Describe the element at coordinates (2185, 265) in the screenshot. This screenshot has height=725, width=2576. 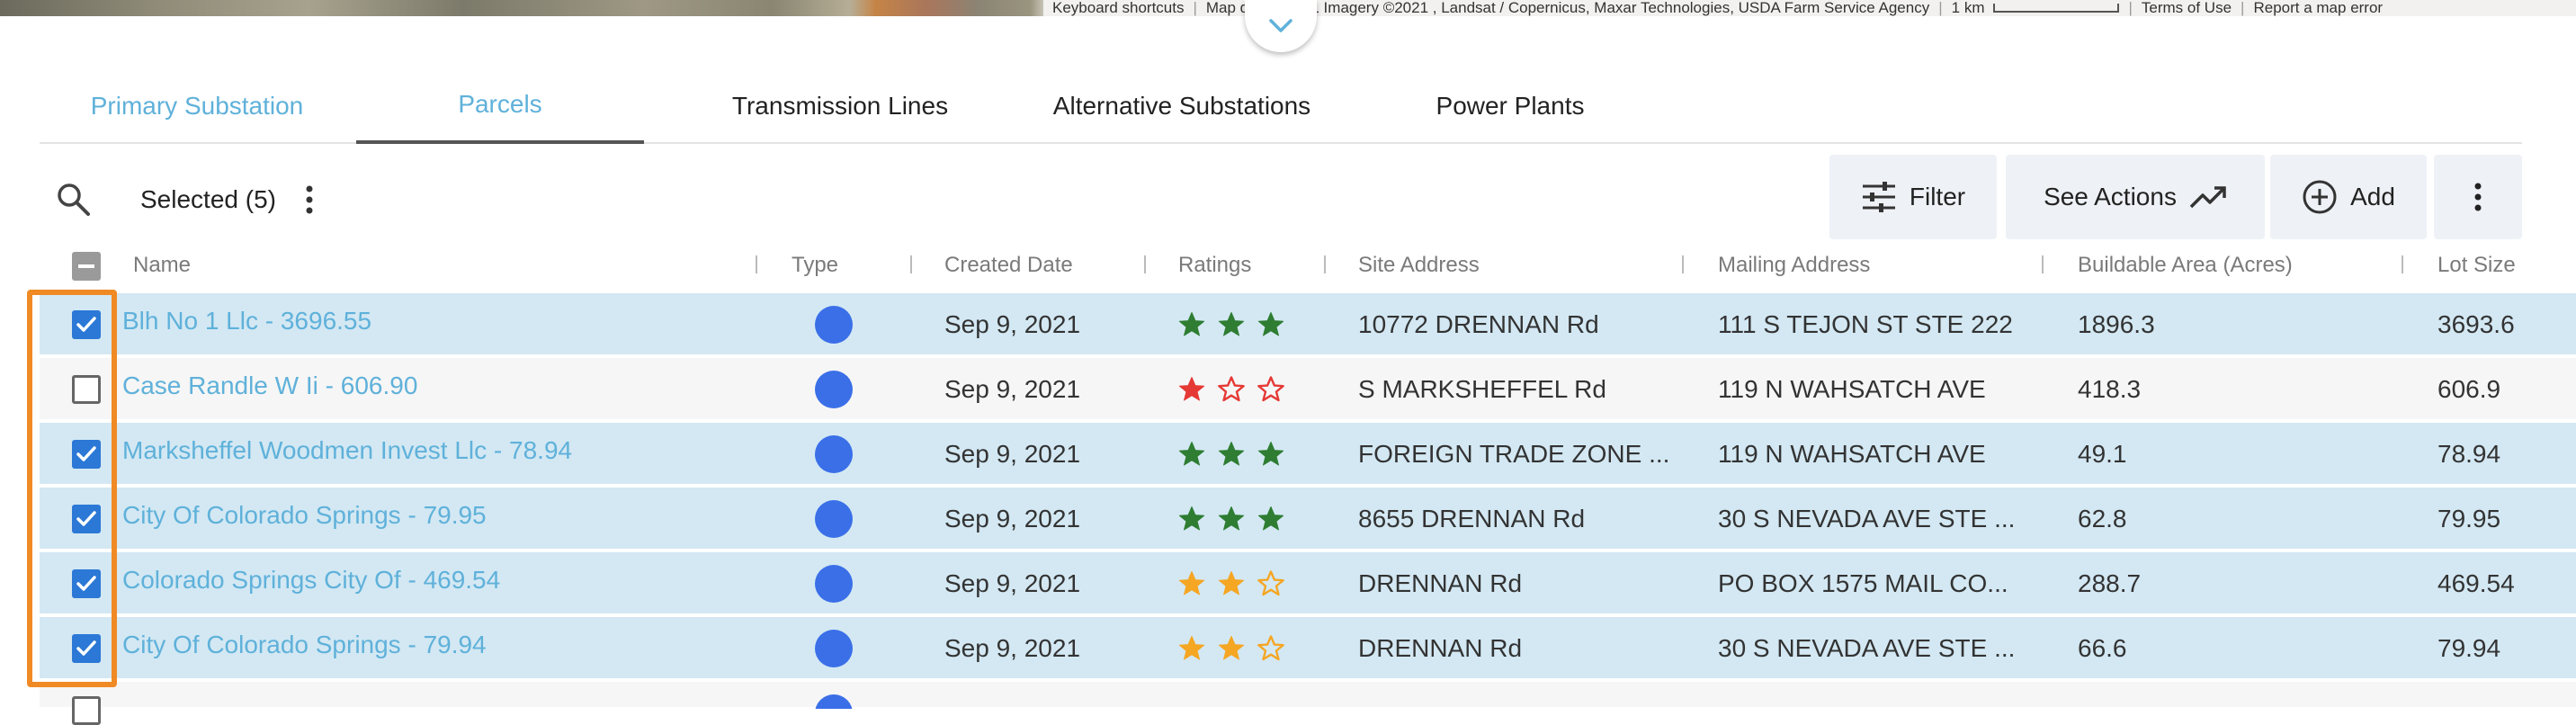
I see `column-header-buildable-area: Buildable Area (Acres)` at that location.